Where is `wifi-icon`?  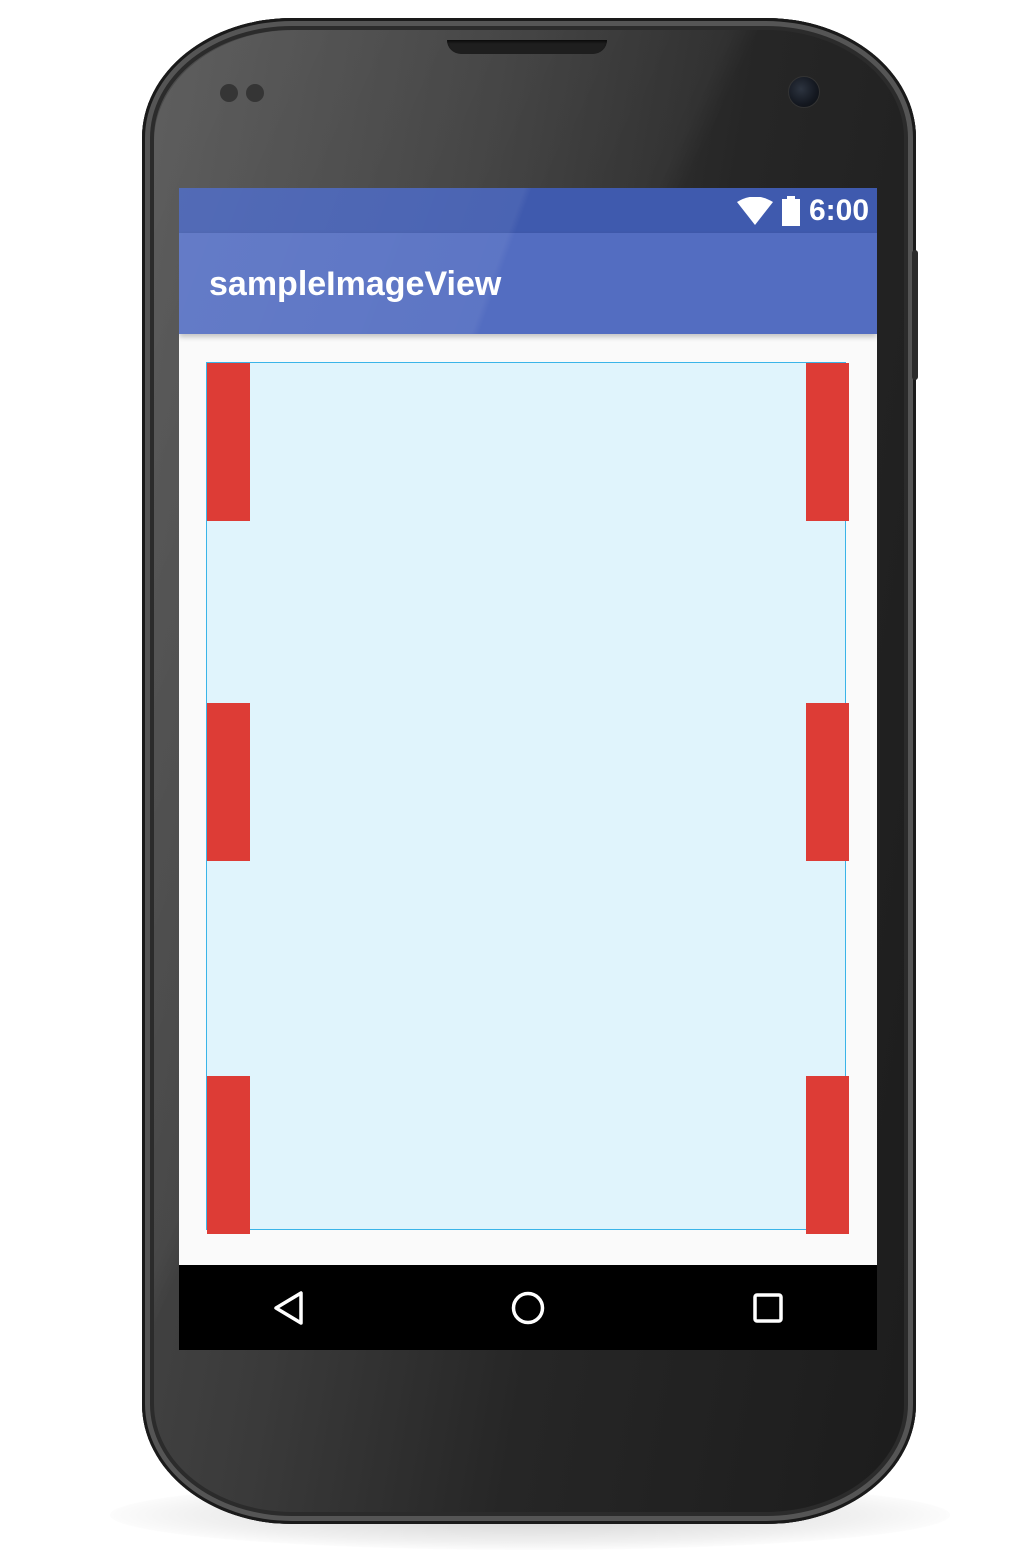
wifi-icon is located at coordinates (754, 211).